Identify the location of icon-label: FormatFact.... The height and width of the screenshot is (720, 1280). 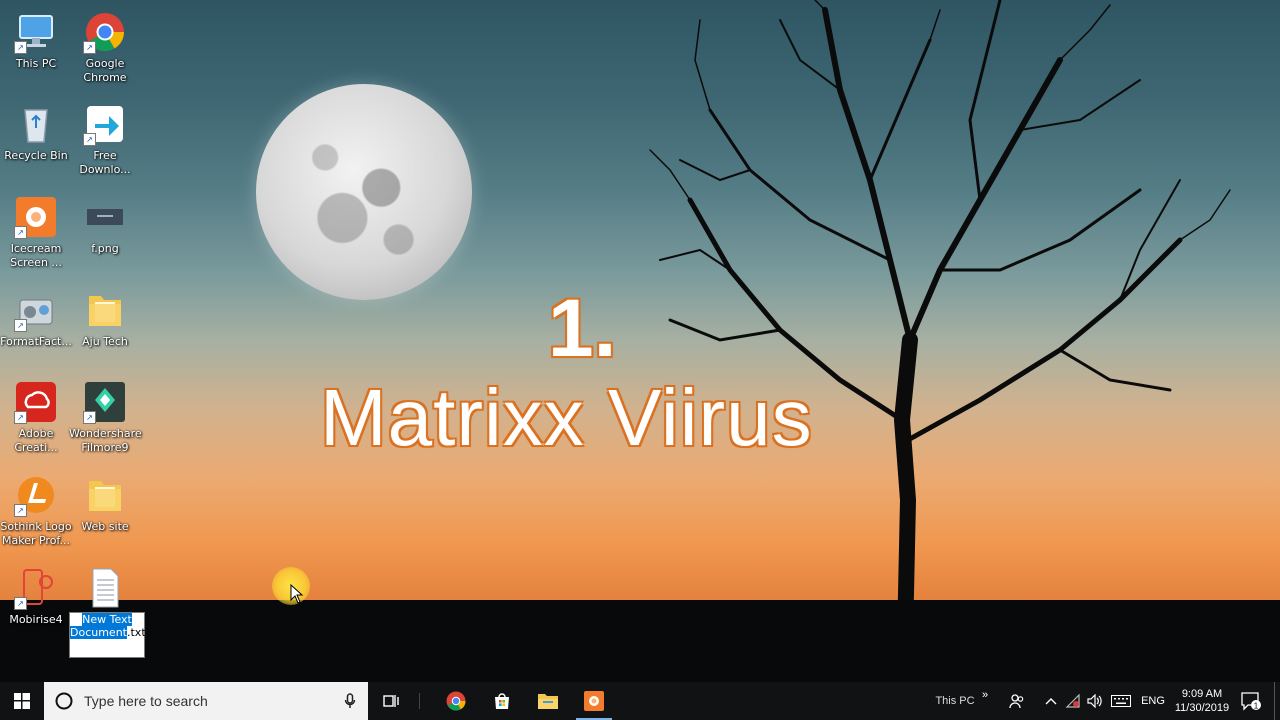
(36, 341).